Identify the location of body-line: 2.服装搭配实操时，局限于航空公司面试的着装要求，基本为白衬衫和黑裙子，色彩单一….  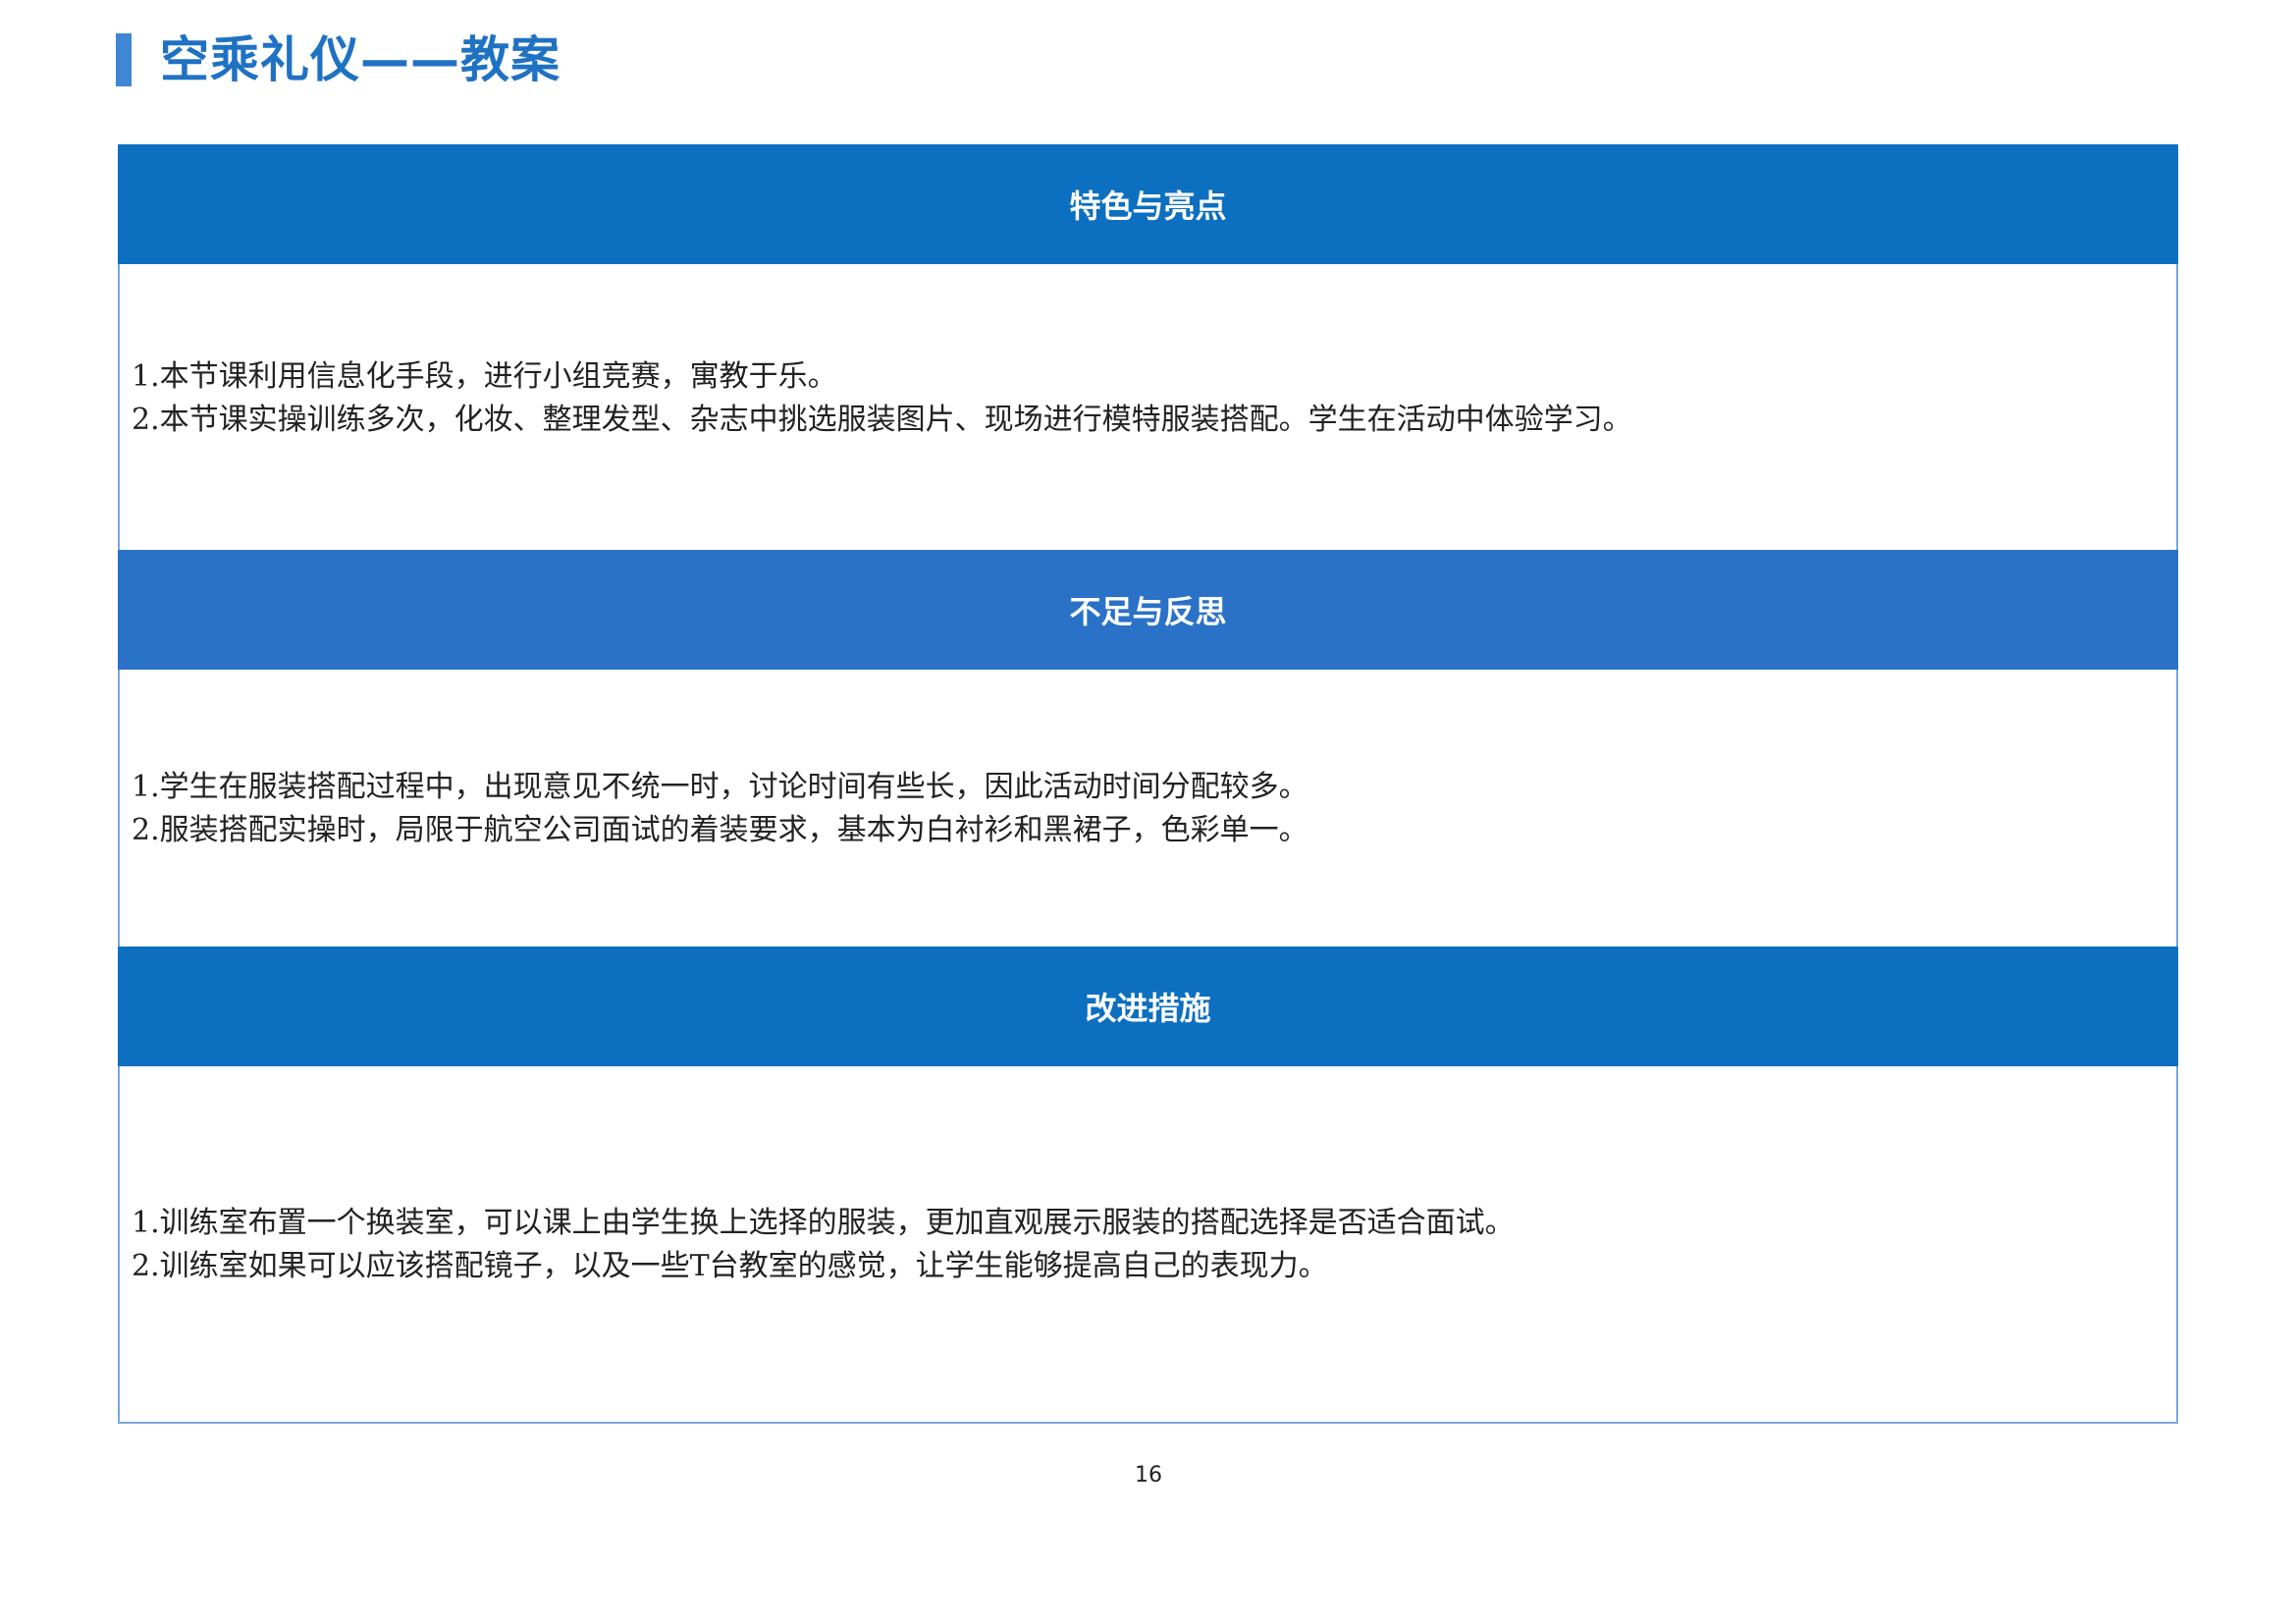
(720, 830).